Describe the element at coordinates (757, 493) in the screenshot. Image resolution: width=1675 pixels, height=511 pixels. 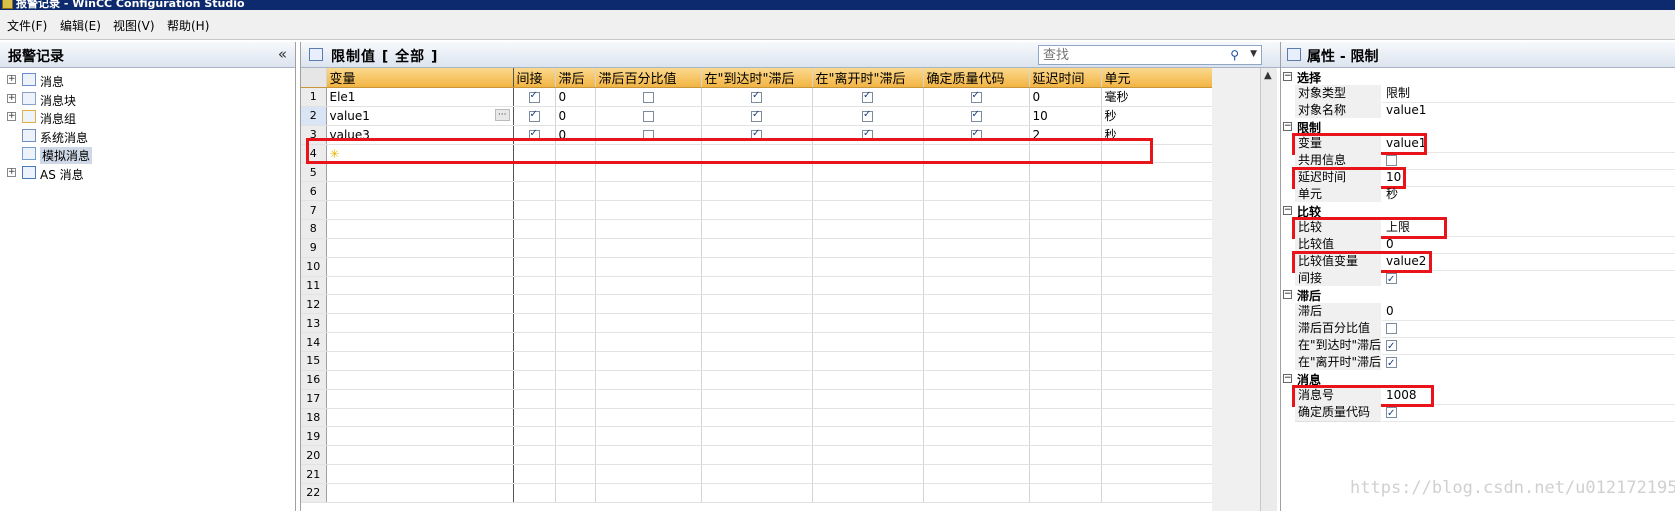
I see `table-row: 22` at that location.